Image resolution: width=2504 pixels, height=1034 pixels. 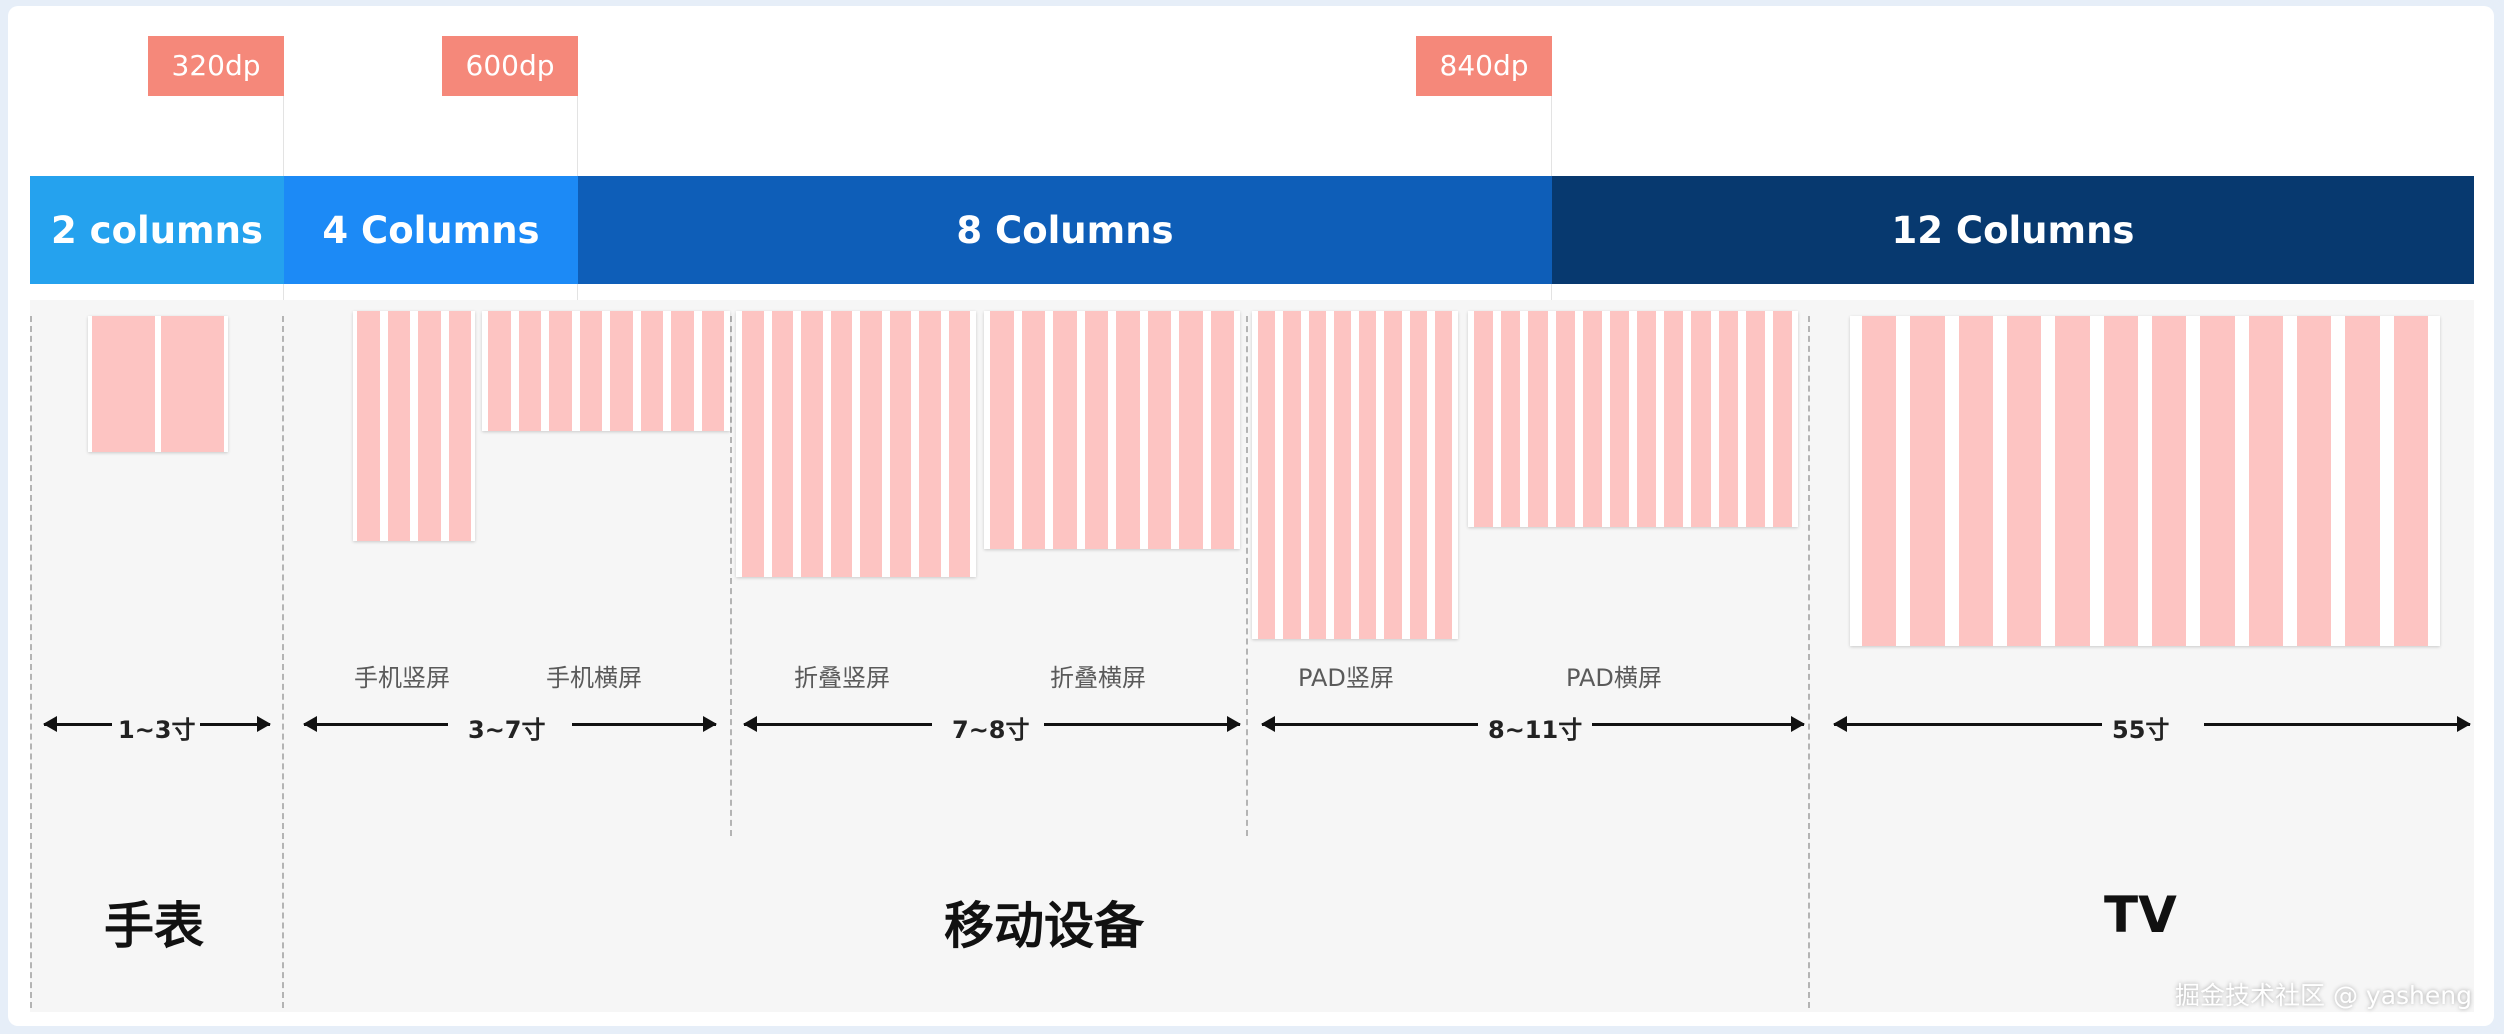 I want to click on size-label-tv: 55寸, so click(x=2141, y=730).